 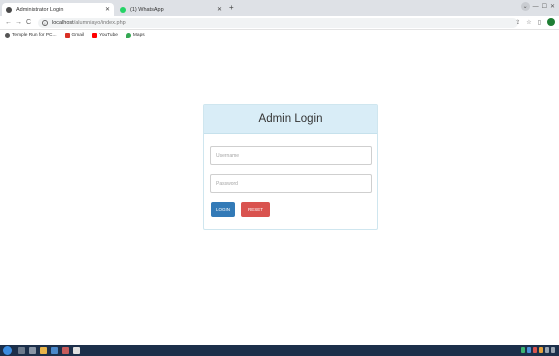 I want to click on bookmark-label: Maps, so click(x=138, y=35).